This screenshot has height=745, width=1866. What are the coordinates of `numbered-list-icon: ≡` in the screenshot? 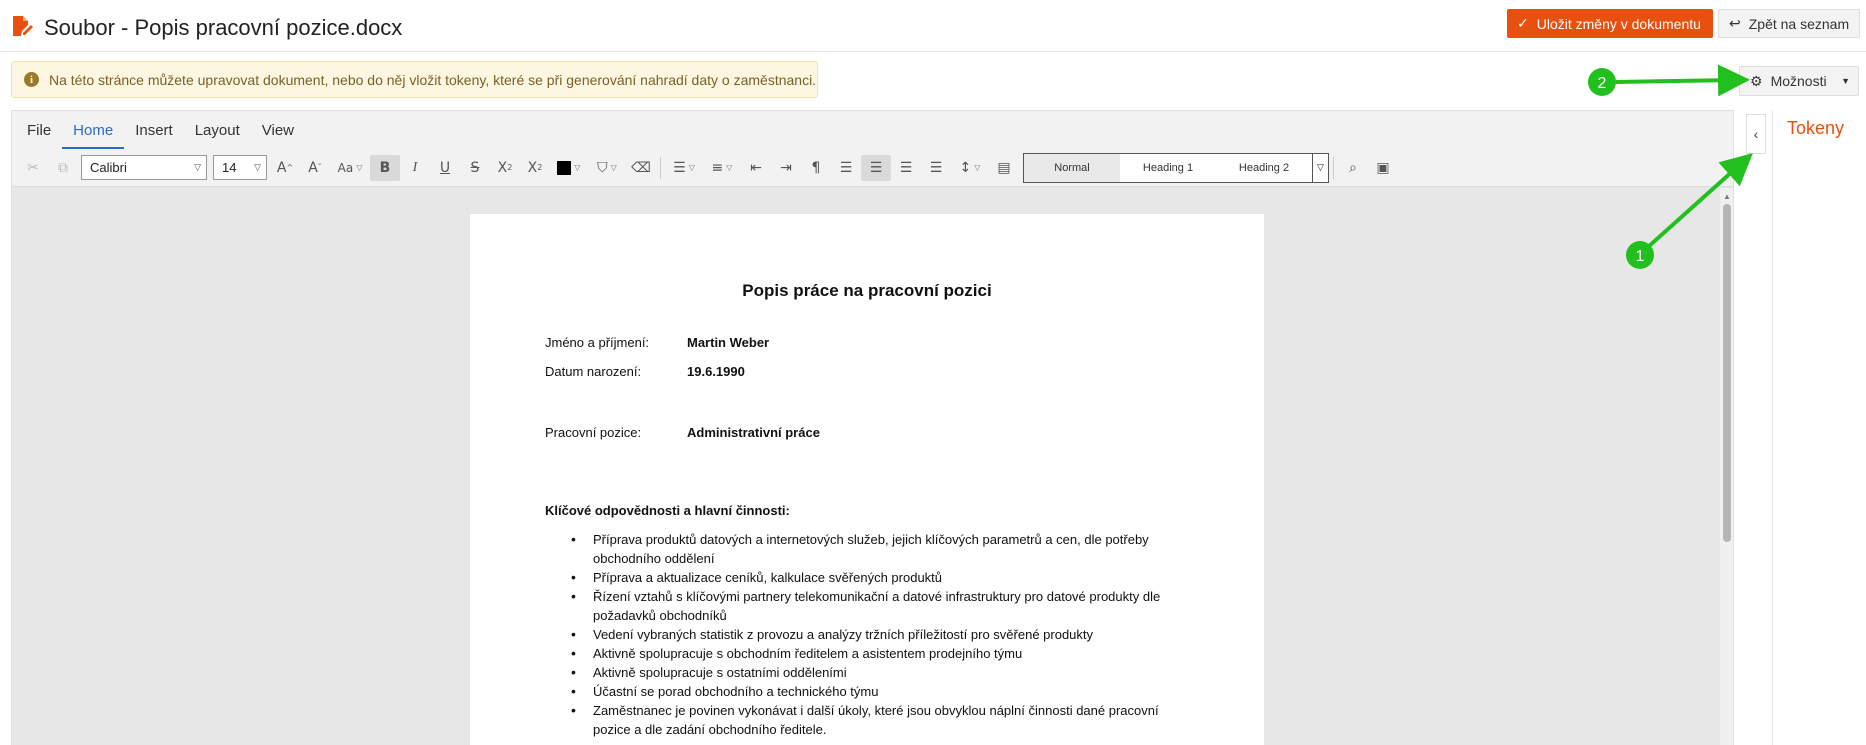 It's located at (717, 167).